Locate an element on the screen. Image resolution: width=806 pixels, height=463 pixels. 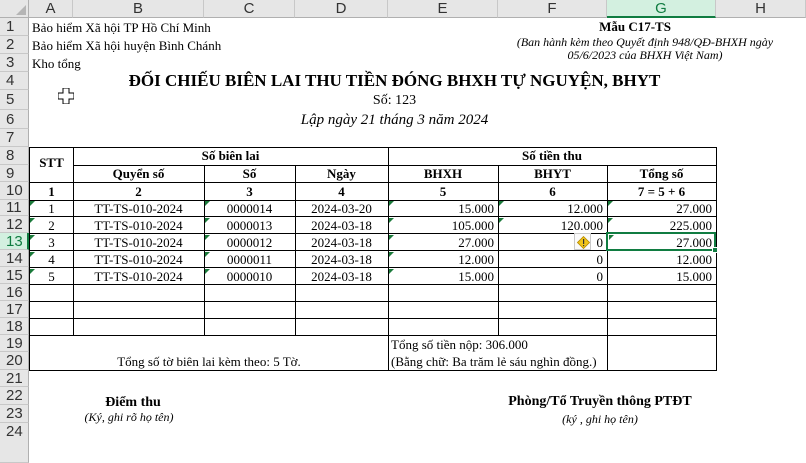
table-cell-no: 0000011 is located at coordinates (249, 260).